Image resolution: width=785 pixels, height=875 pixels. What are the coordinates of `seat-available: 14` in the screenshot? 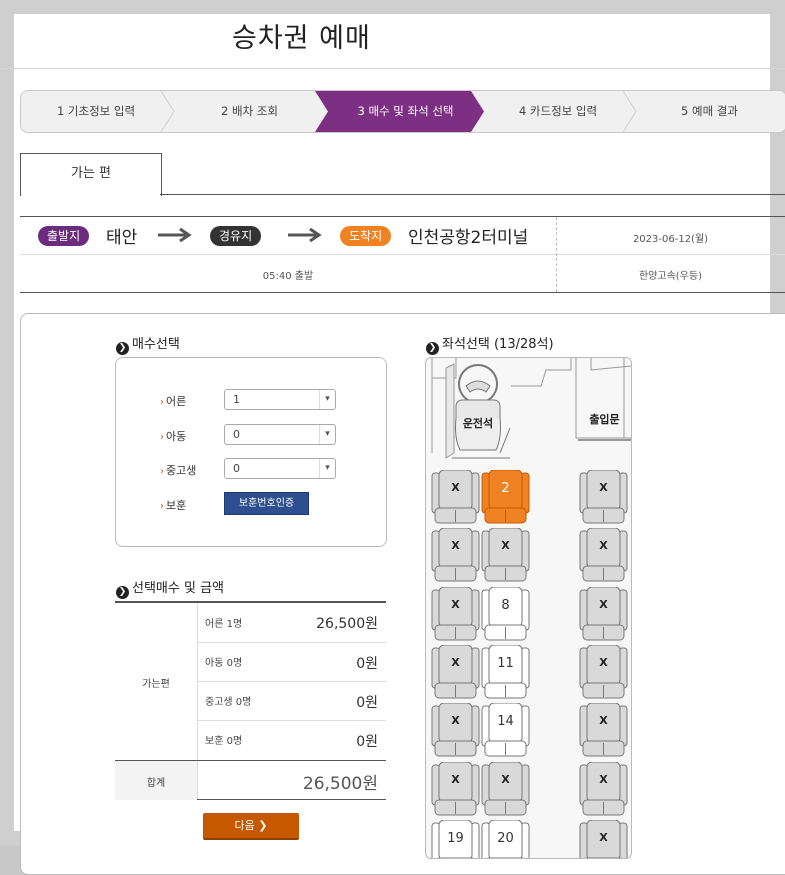 It's located at (505, 730).